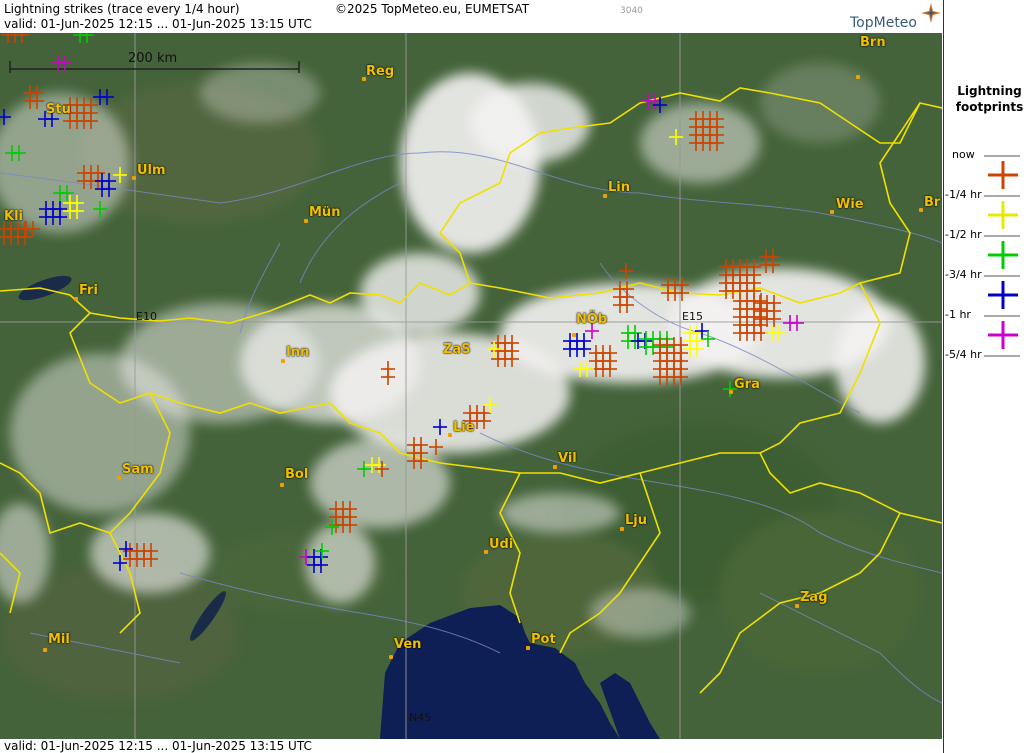 Image resolution: width=1034 pixels, height=753 pixels. I want to click on grid-label-n45: N45, so click(420, 717).